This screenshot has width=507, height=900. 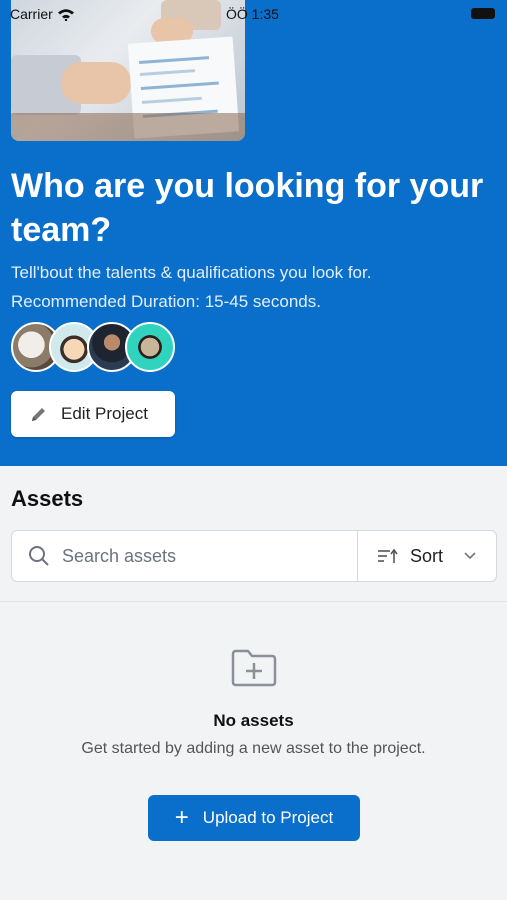 I want to click on sort-label: Sort, so click(x=427, y=555).